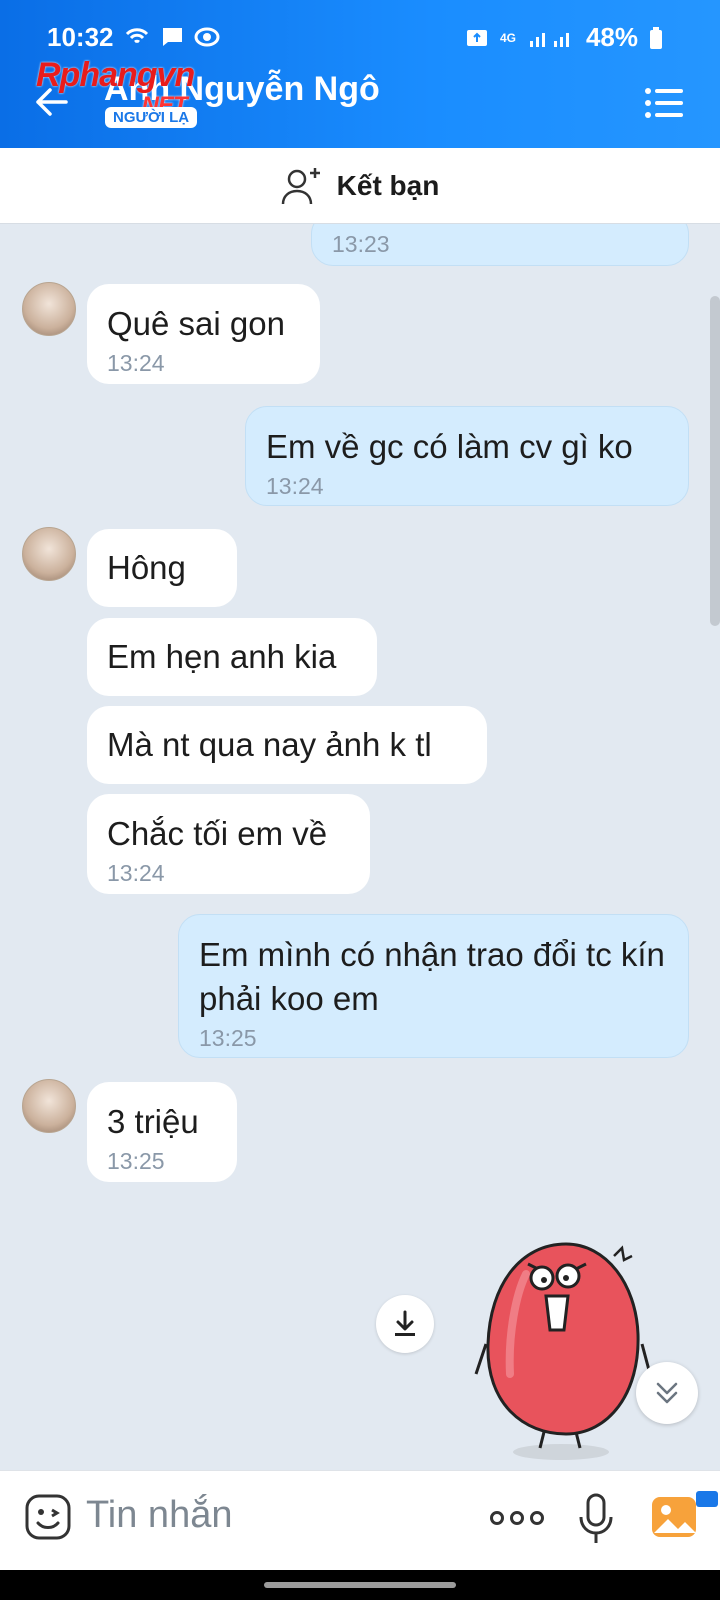 Image resolution: width=720 pixels, height=1600 pixels. I want to click on signal-icon, so click(549, 39).